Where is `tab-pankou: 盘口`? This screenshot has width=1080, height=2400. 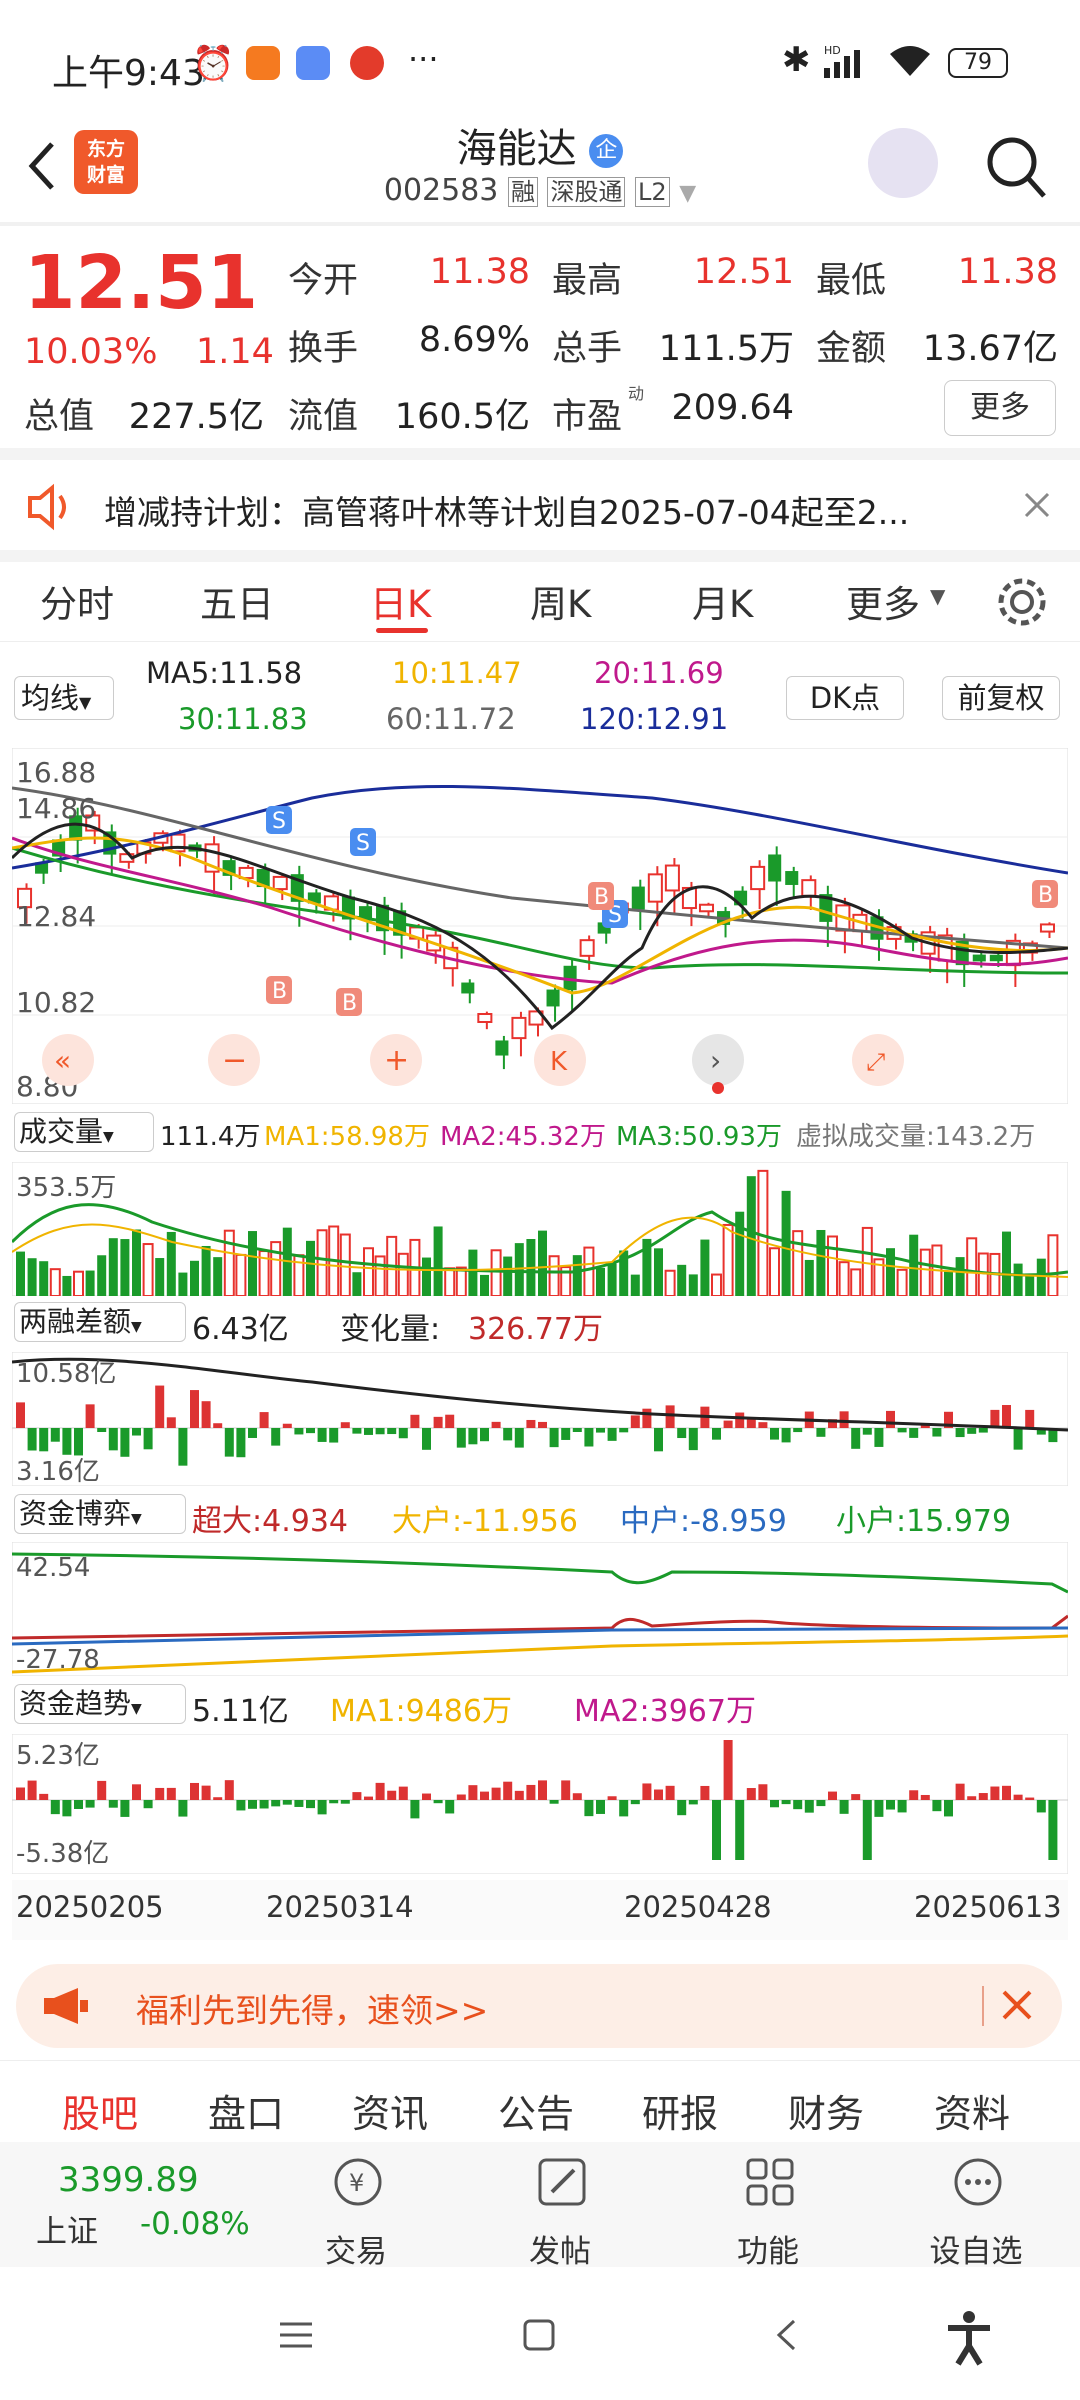 tab-pankou: 盘口 is located at coordinates (246, 2110).